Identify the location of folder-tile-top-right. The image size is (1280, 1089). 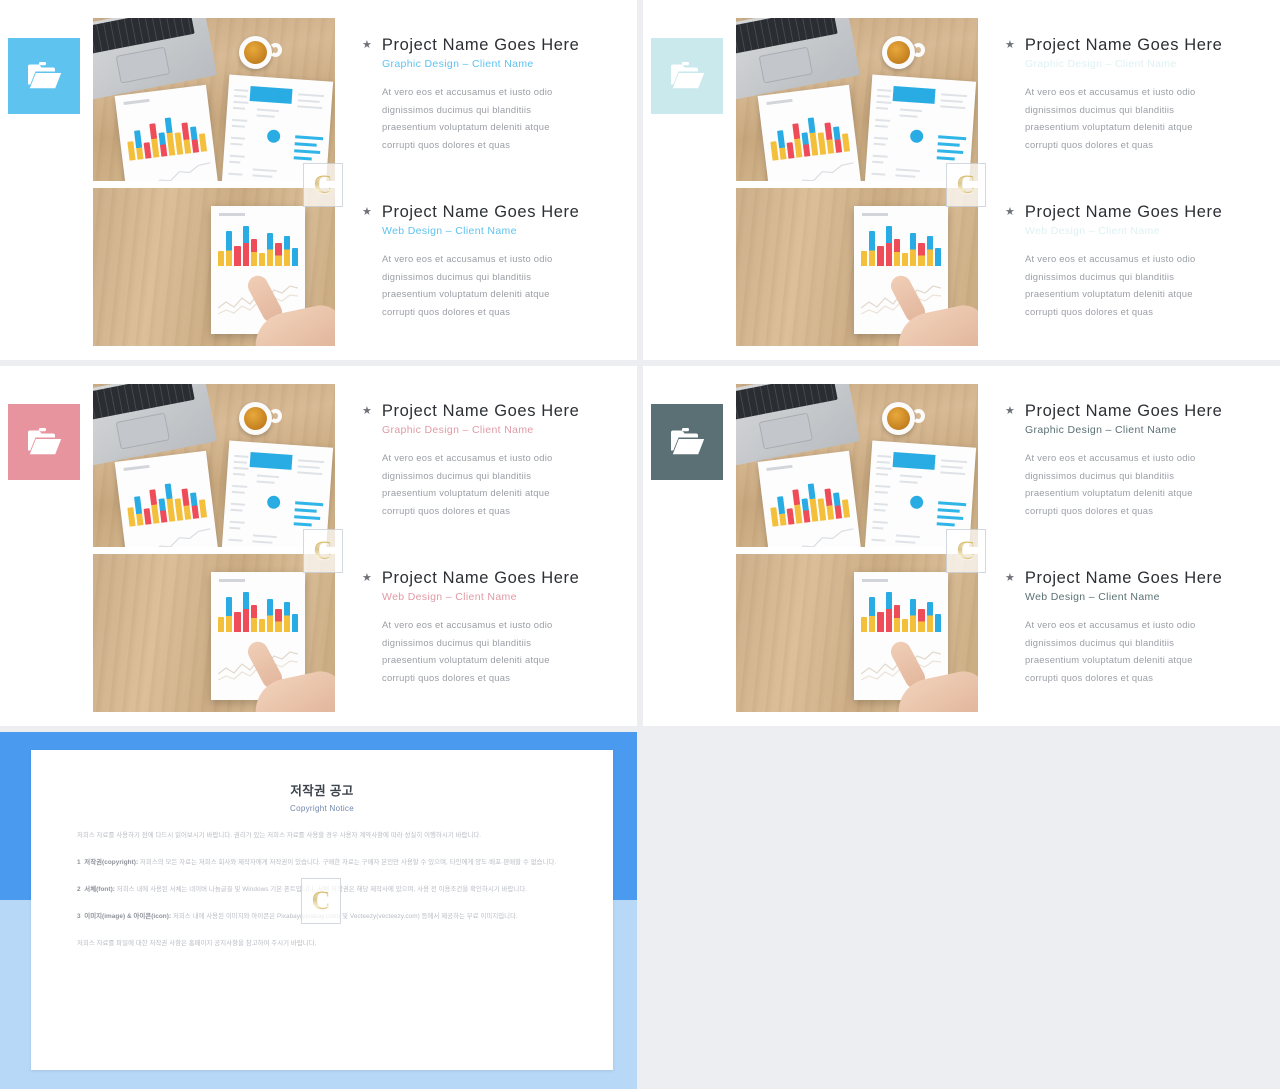
(687, 76).